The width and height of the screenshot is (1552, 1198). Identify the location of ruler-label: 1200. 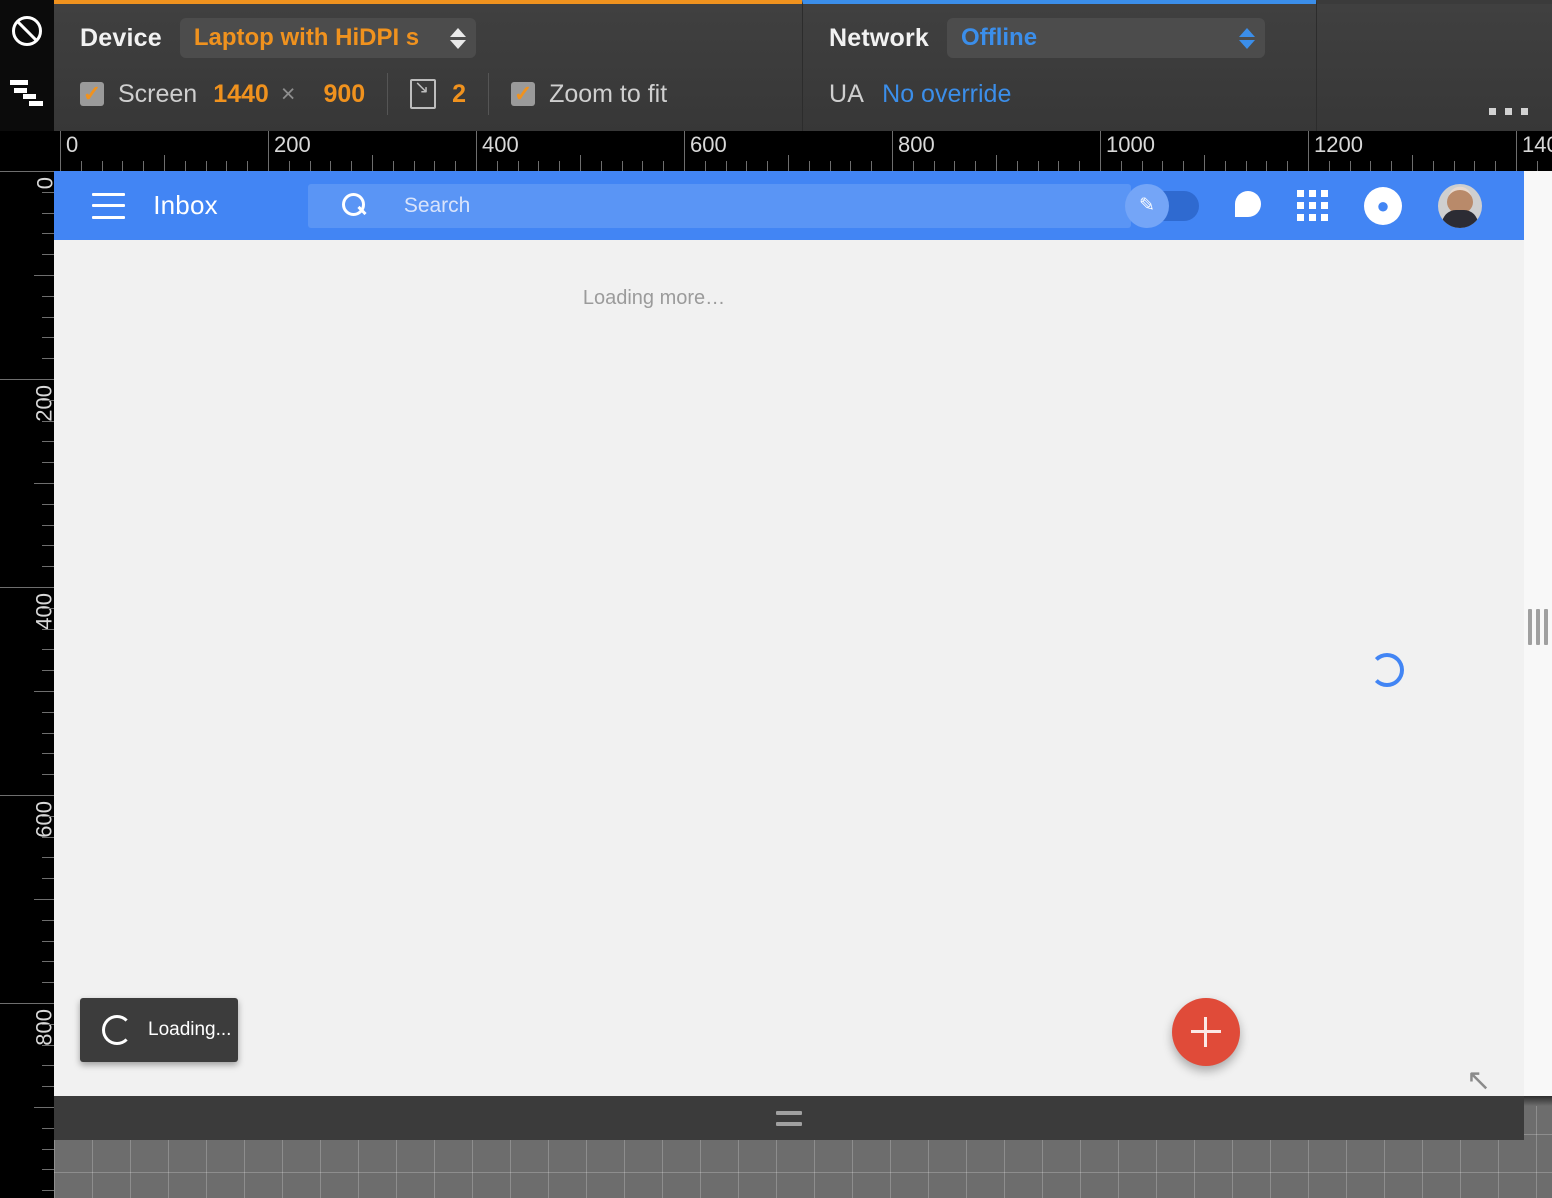
(1338, 144).